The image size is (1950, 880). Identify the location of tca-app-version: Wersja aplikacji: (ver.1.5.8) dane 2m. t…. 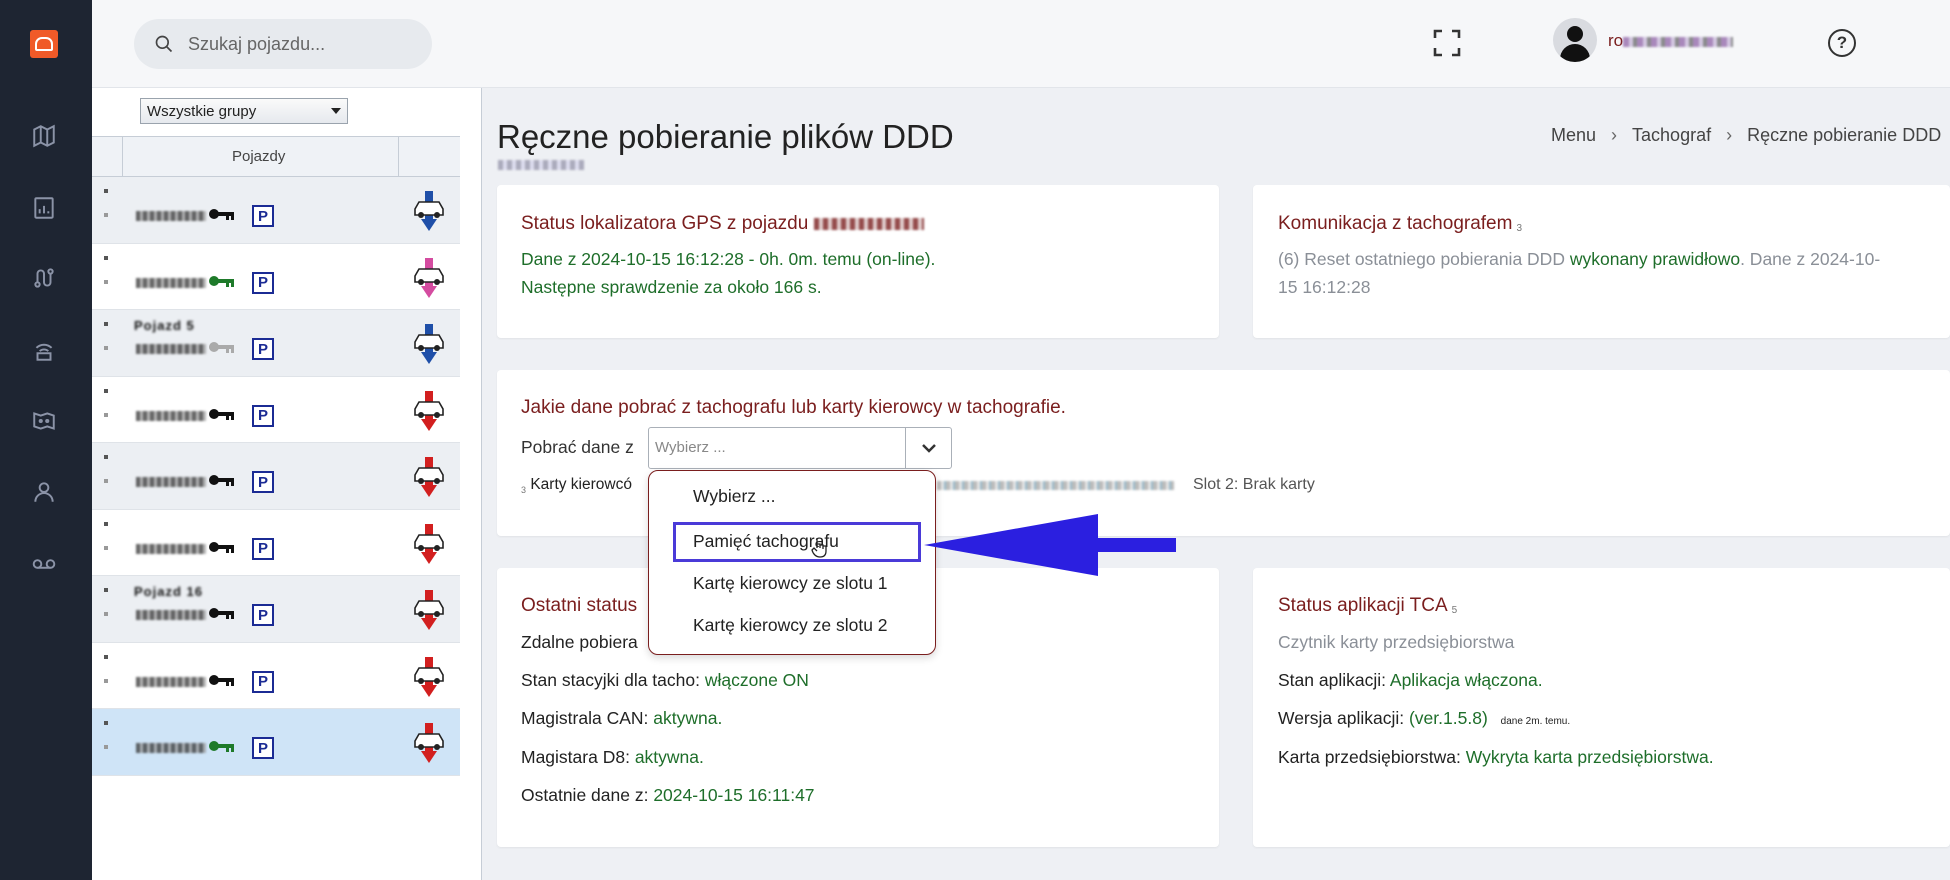
(1424, 718).